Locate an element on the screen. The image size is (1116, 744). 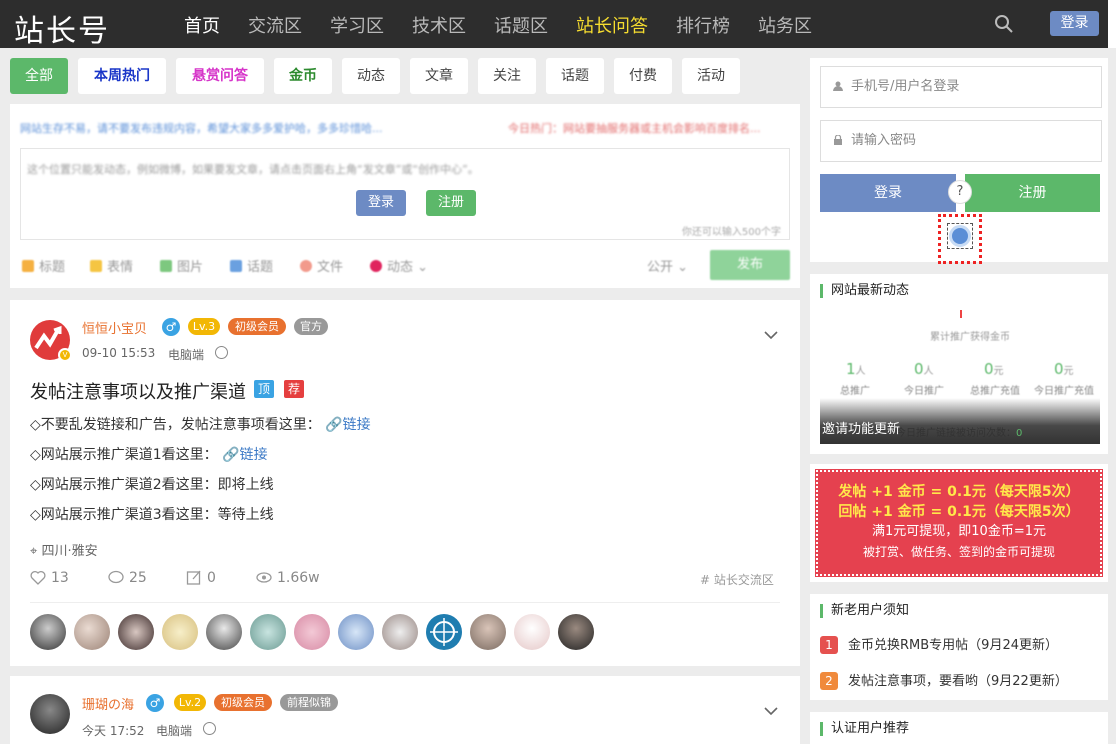
eye-icon is located at coordinates (264, 577).